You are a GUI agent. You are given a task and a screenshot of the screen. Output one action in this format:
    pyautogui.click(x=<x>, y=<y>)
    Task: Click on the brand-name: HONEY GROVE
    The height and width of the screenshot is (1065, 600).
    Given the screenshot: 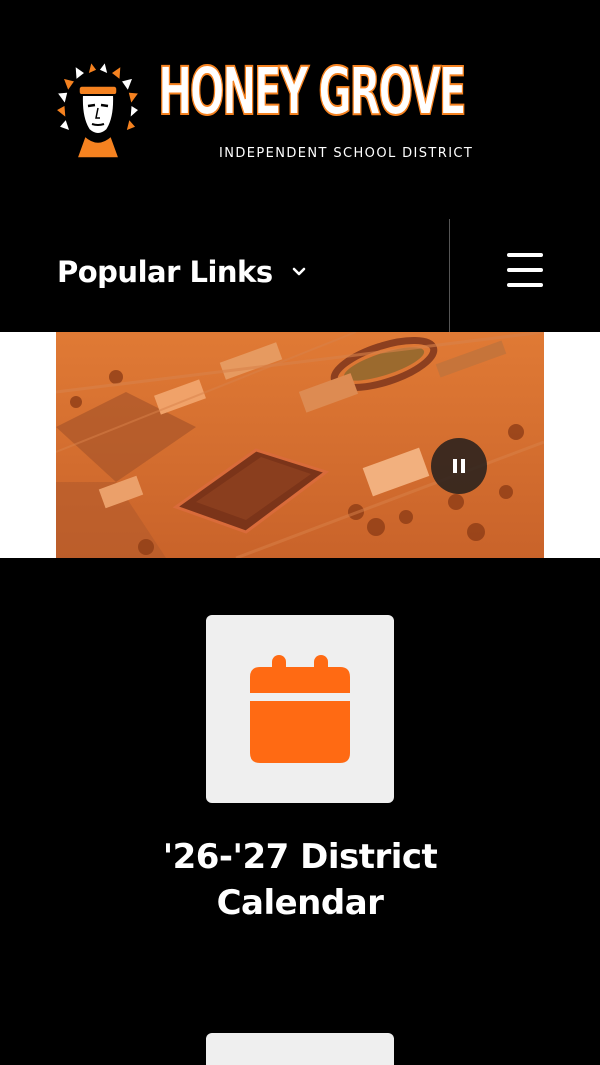 What is the action you would take?
    pyautogui.click(x=312, y=91)
    